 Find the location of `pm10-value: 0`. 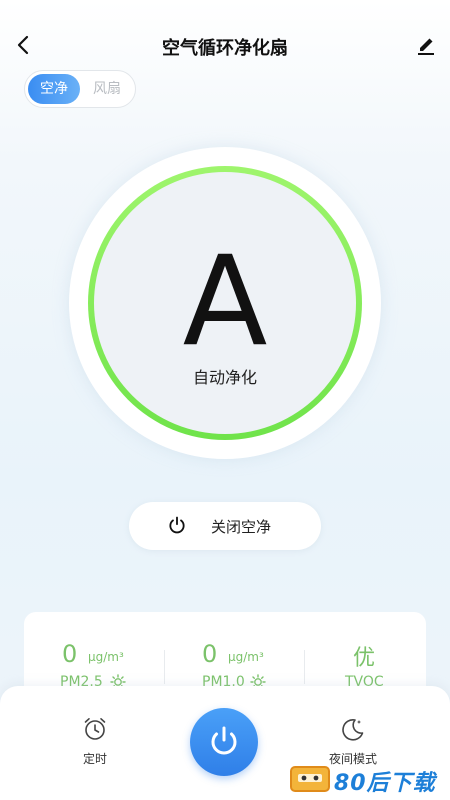

pm10-value: 0 is located at coordinates (210, 654).